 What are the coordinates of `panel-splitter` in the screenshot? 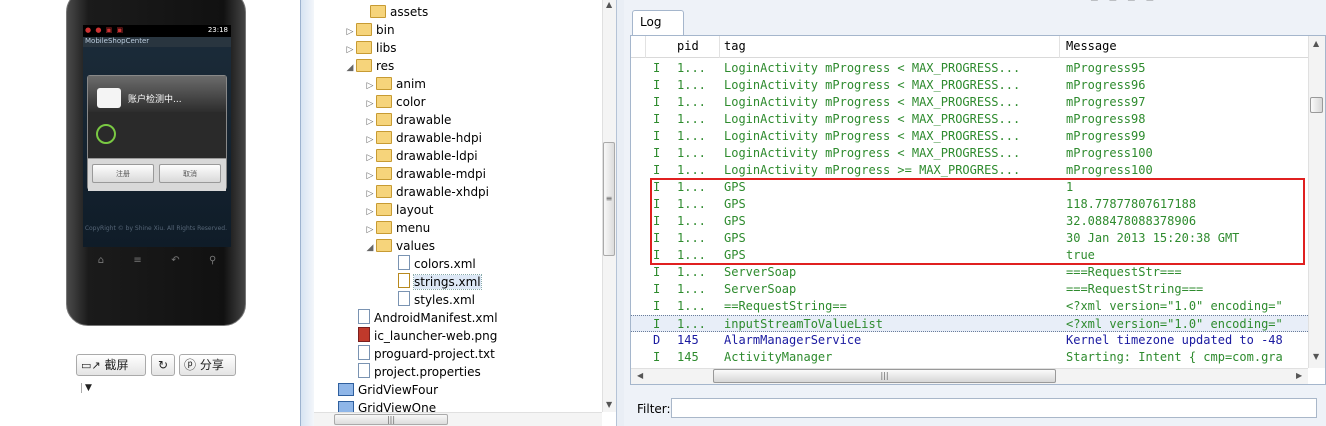 It's located at (307, 213).